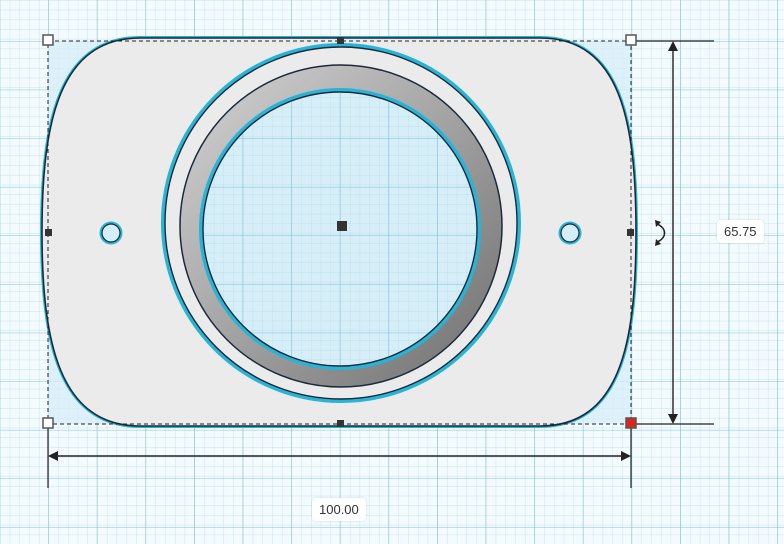 The image size is (784, 544). Describe the element at coordinates (48, 423) in the screenshot. I see `corner-handle-bottom-left` at that location.